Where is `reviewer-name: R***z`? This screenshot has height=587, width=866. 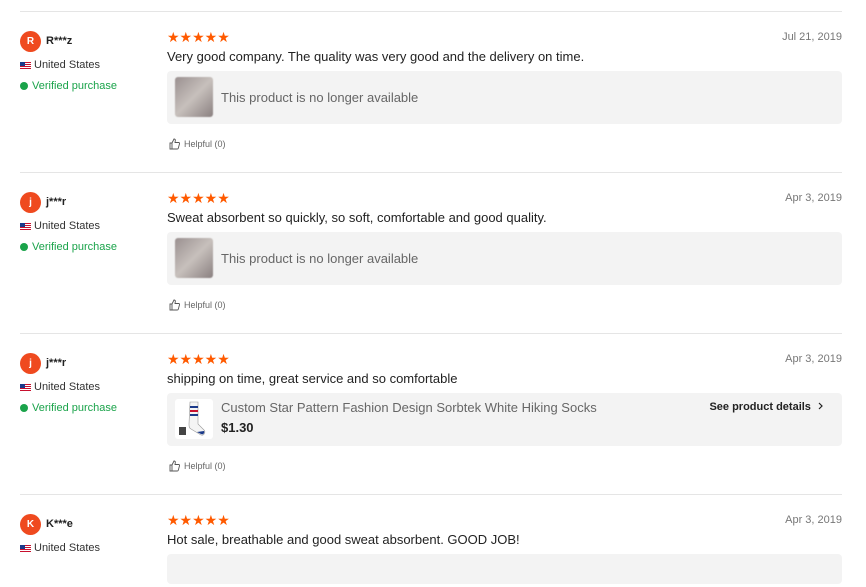 reviewer-name: R***z is located at coordinates (59, 41).